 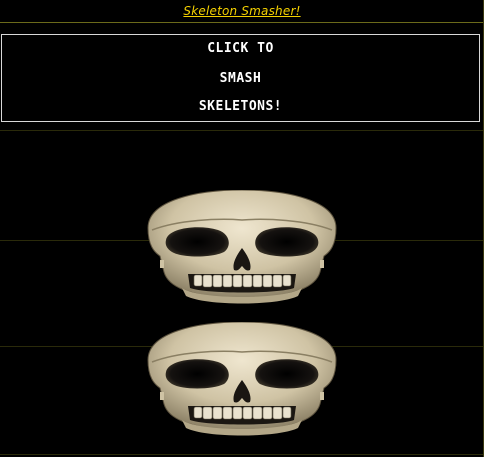 What do you see at coordinates (240, 106) in the screenshot?
I see `instruction-line-3: SKELETONS!` at bounding box center [240, 106].